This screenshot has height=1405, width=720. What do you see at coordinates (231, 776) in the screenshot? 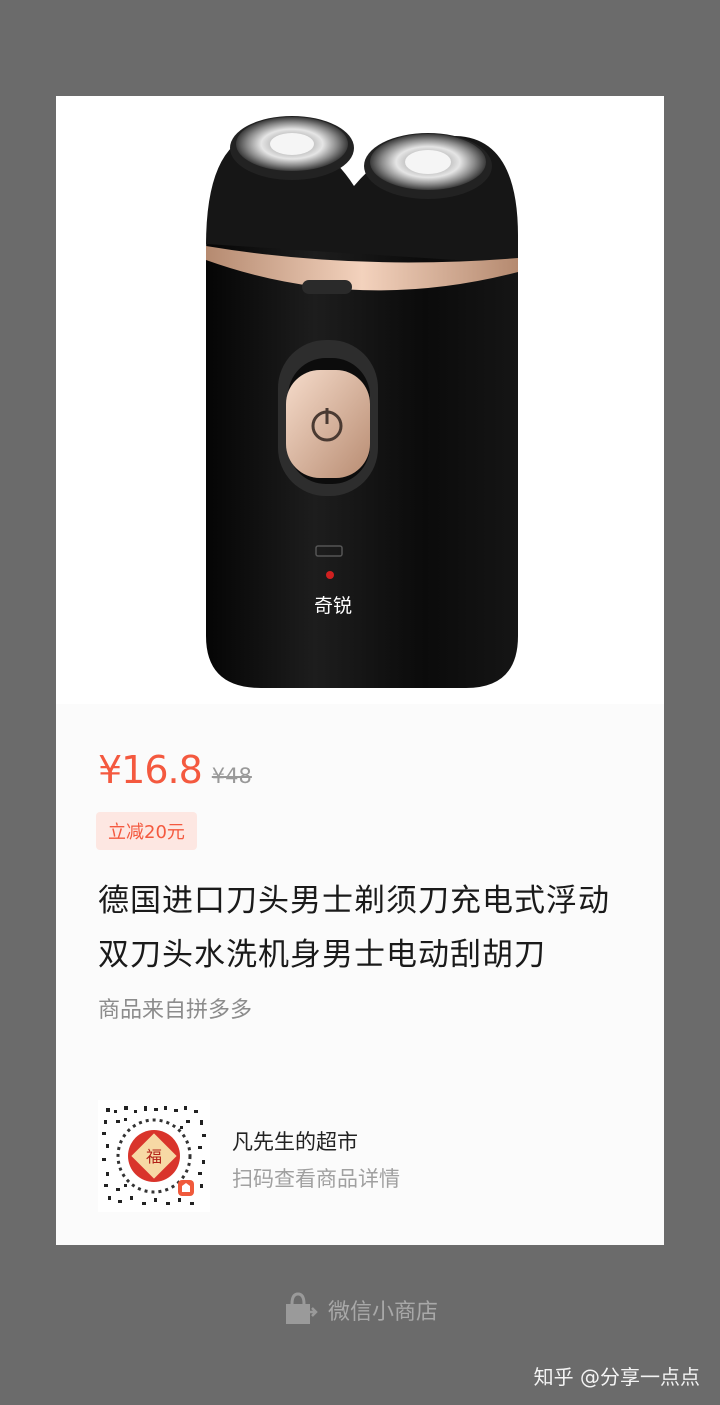
I see `original-price: ¥48` at bounding box center [231, 776].